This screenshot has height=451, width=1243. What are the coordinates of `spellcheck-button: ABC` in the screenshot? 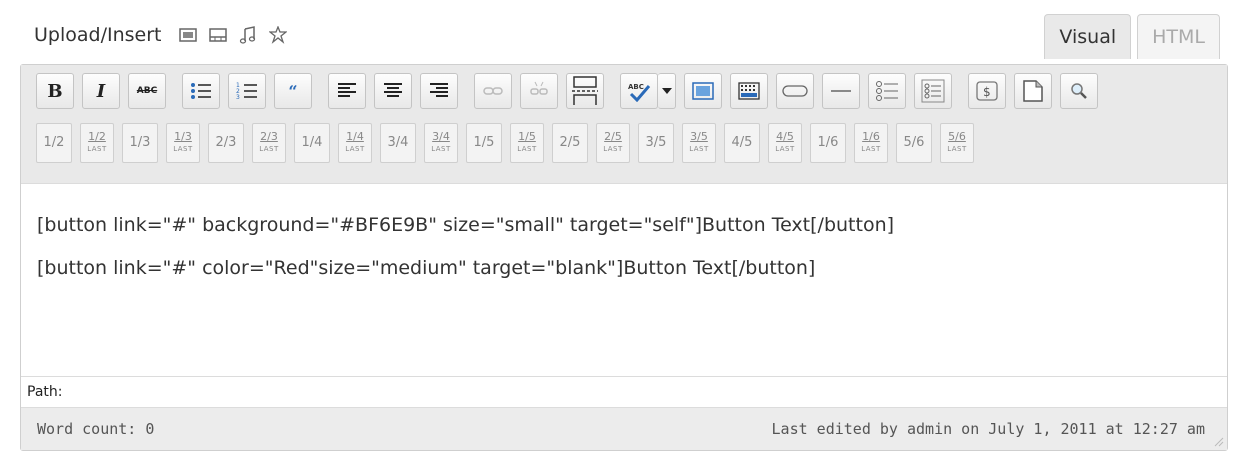 It's located at (639, 91).